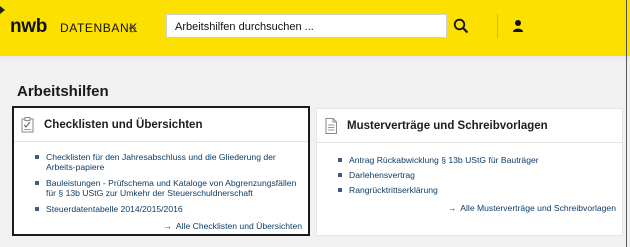  I want to click on list-item: Darlehensvertrag, so click(475, 175).